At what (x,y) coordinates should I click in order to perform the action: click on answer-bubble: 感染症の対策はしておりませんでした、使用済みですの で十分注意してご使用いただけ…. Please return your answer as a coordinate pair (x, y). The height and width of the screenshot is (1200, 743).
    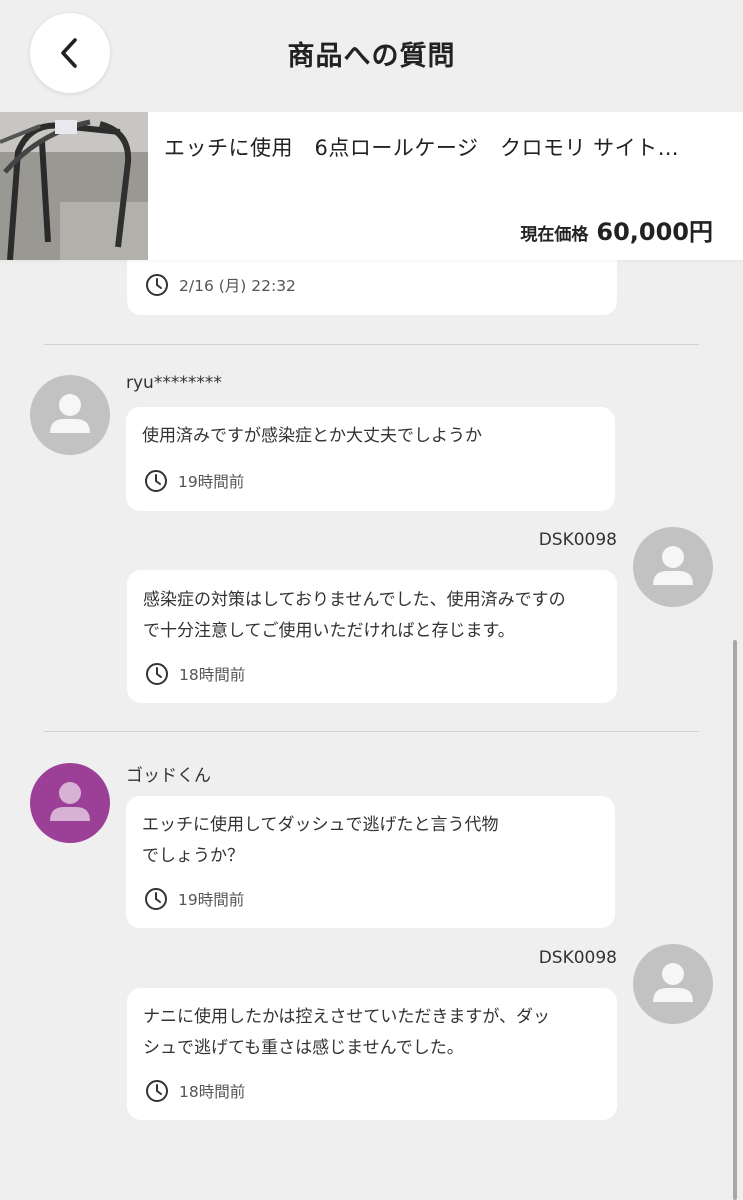
    Looking at the image, I should click on (372, 636).